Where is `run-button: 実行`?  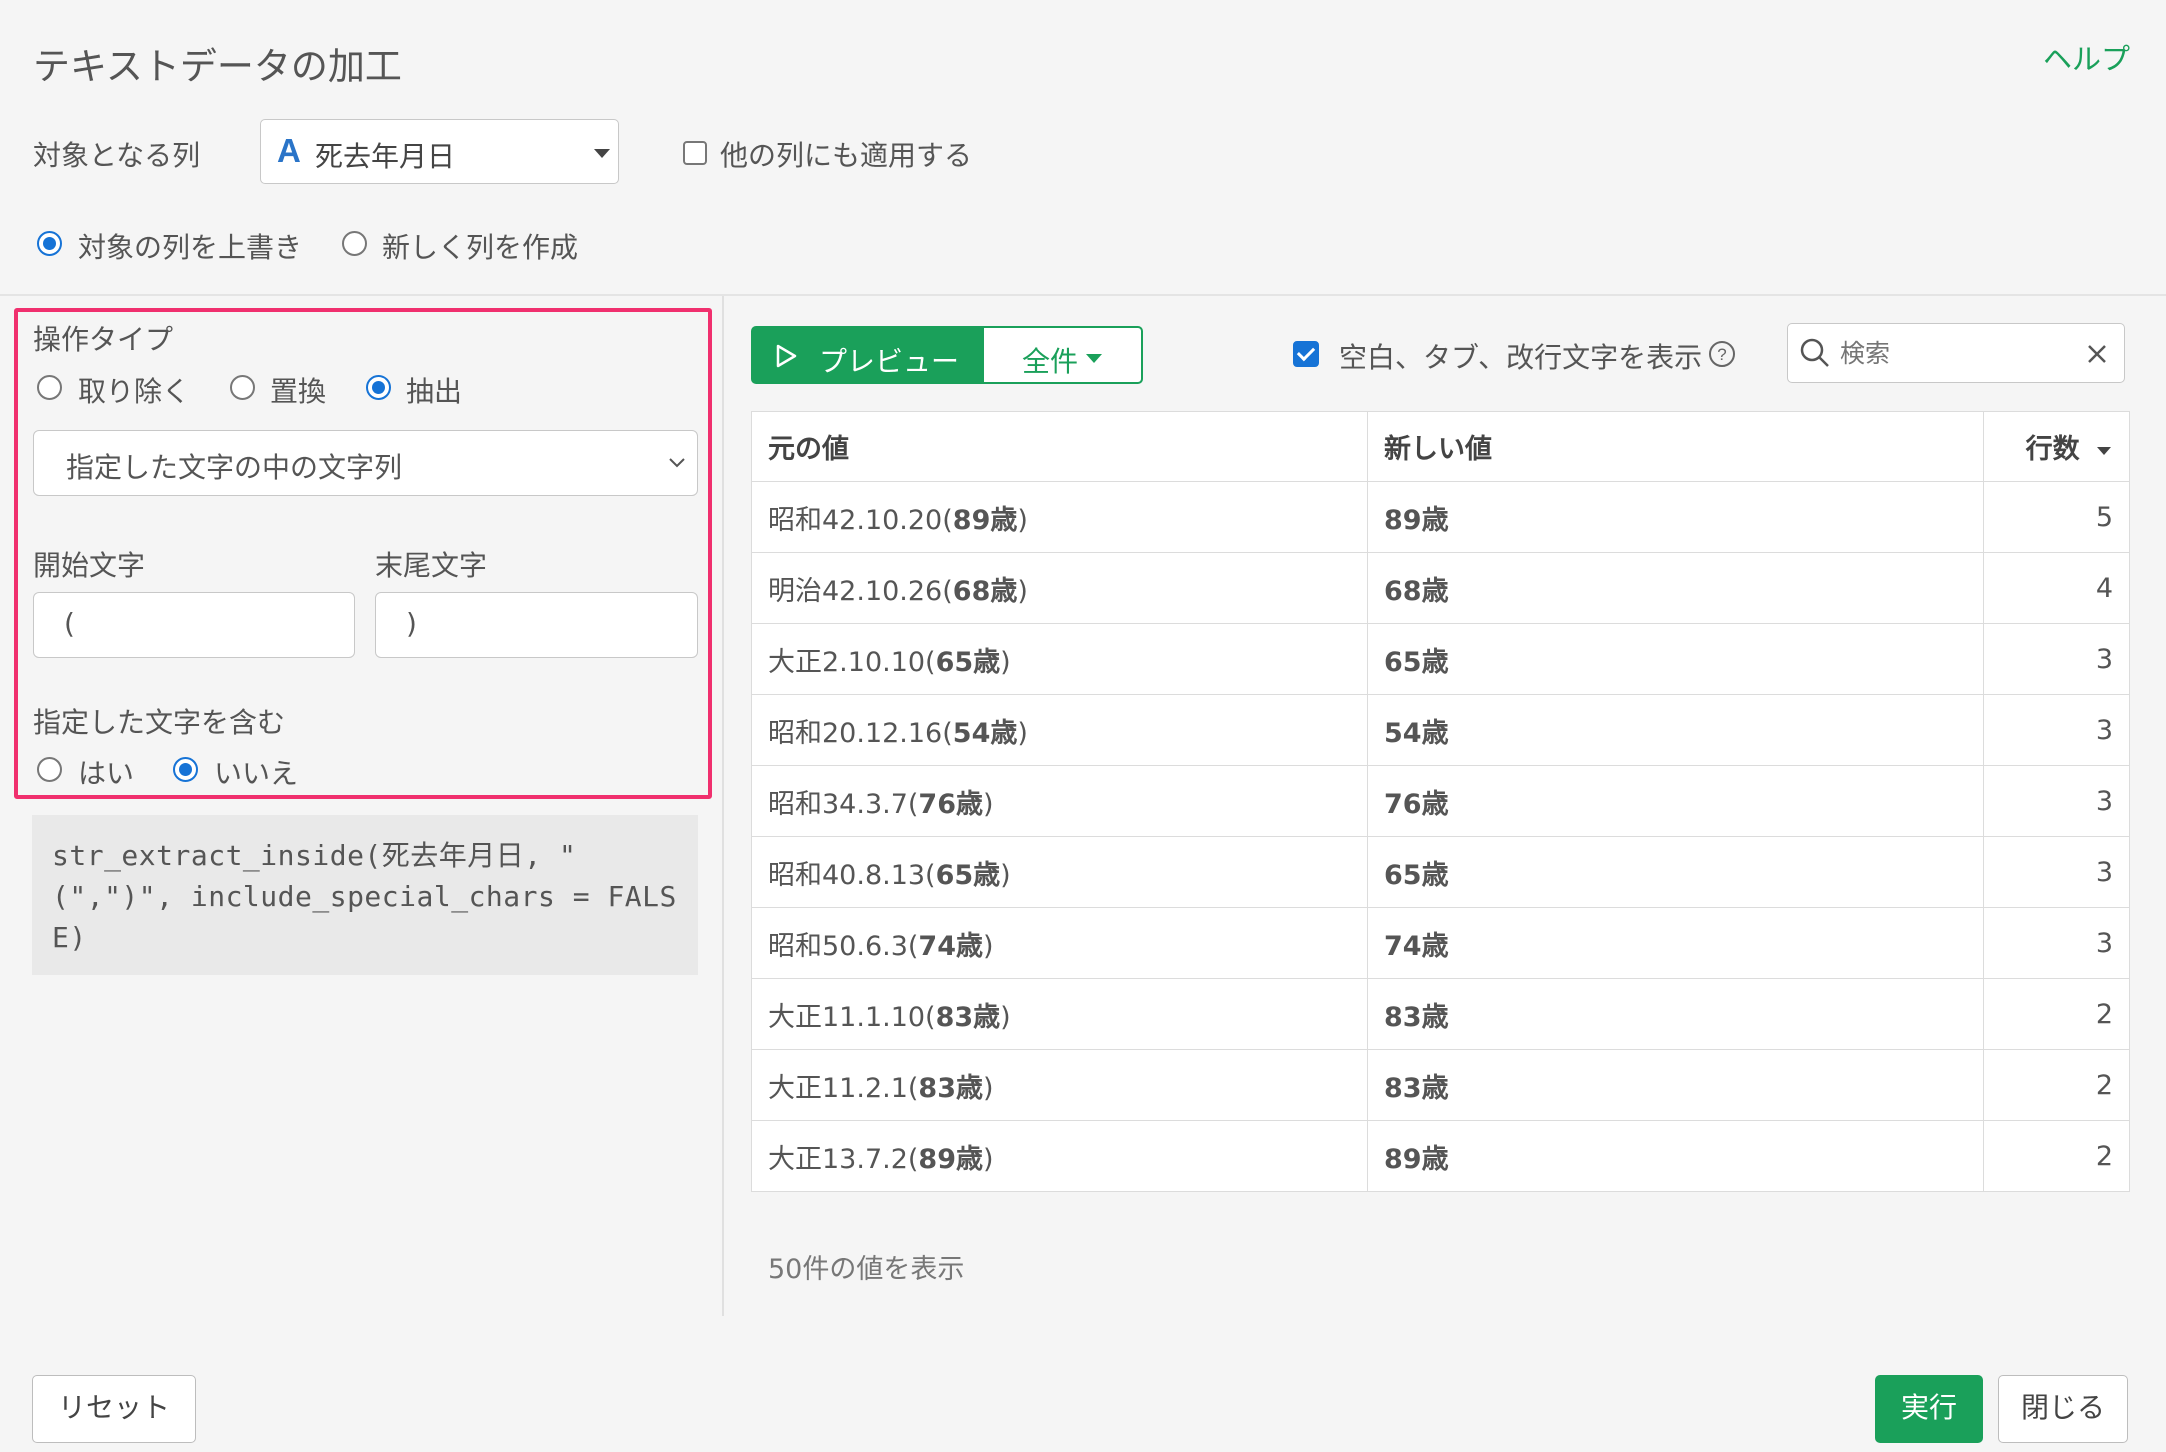
run-button: 実行 is located at coordinates (1929, 1409).